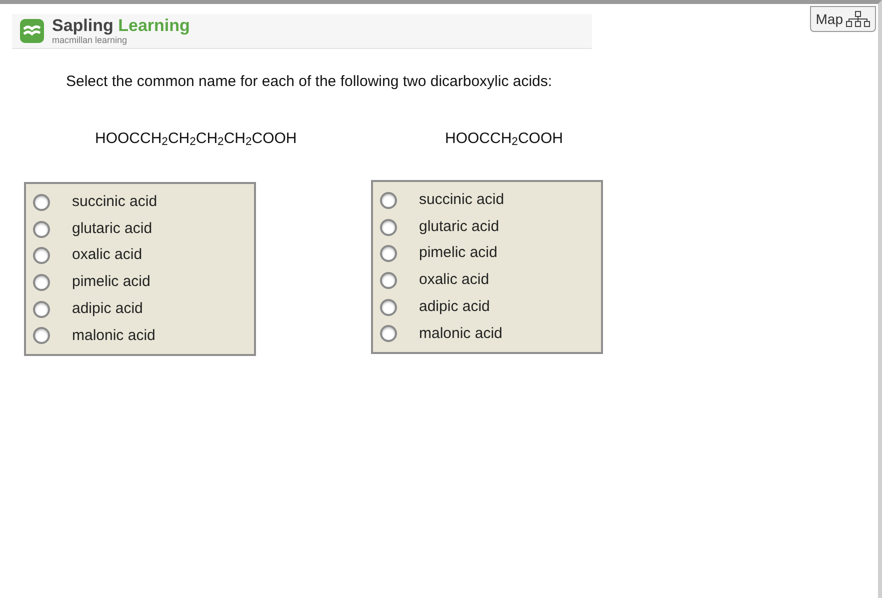 The image size is (882, 598). What do you see at coordinates (858, 19) in the screenshot?
I see `sitemap-icon` at bounding box center [858, 19].